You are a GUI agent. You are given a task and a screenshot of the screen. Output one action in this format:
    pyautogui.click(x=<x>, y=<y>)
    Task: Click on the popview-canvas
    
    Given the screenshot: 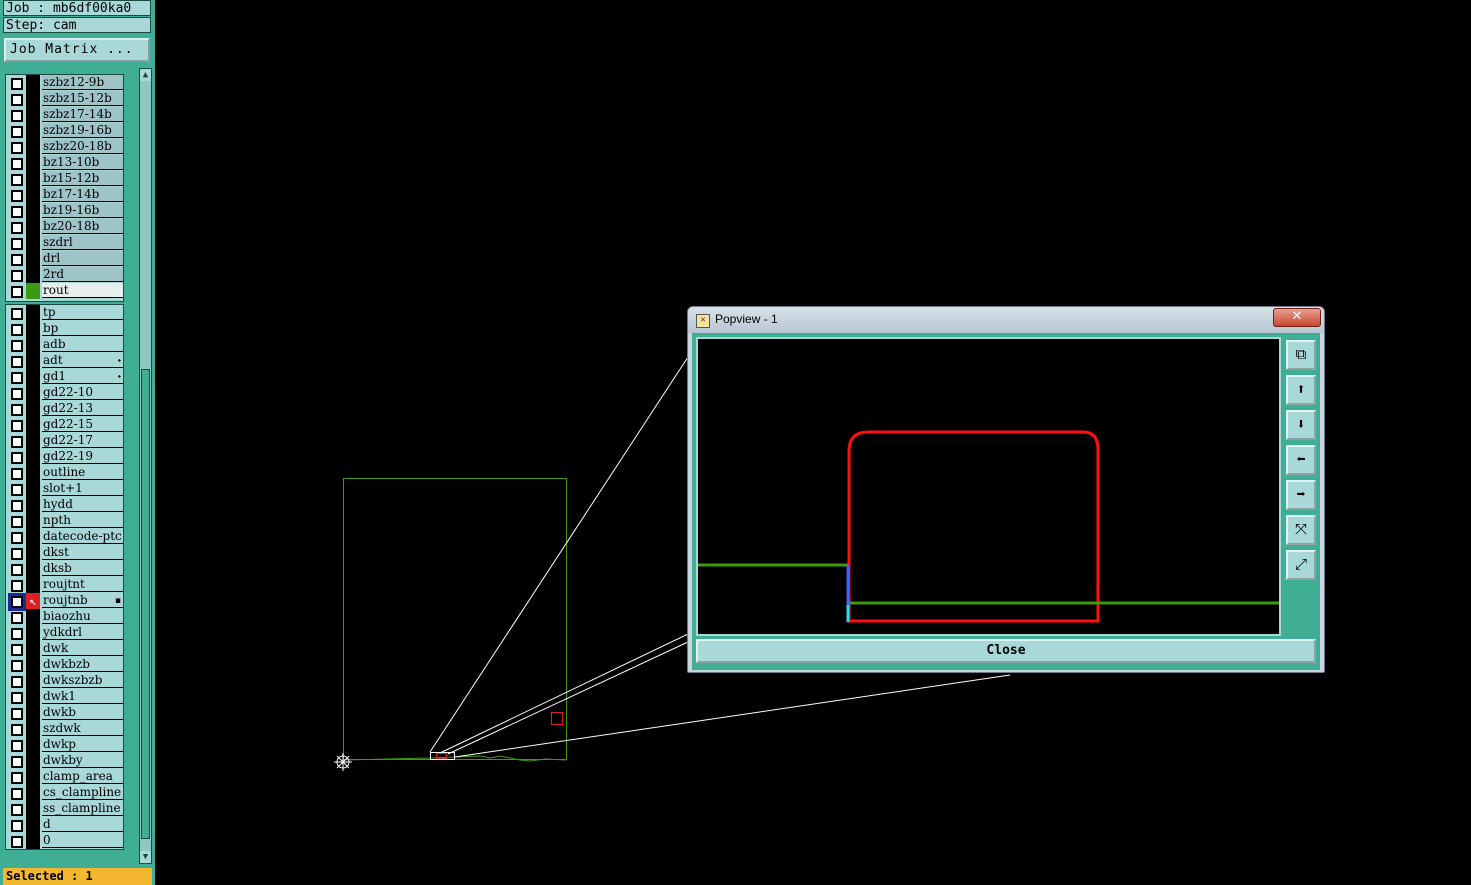 What is the action you would take?
    pyautogui.click(x=988, y=486)
    